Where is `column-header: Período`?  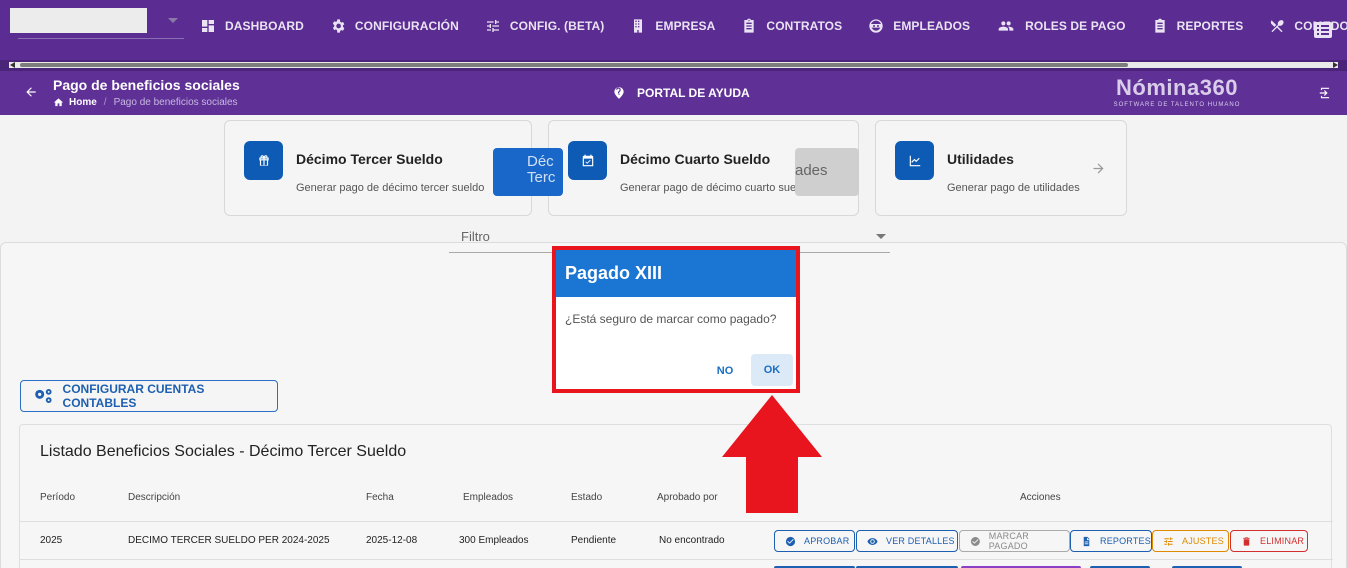
column-header: Período is located at coordinates (58, 497).